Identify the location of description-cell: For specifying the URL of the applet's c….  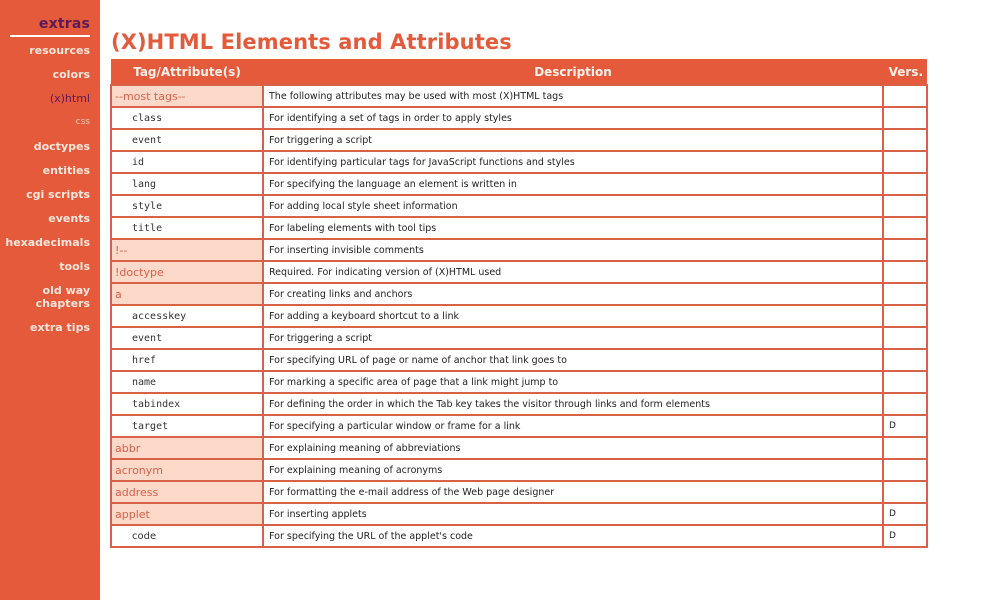
(573, 536).